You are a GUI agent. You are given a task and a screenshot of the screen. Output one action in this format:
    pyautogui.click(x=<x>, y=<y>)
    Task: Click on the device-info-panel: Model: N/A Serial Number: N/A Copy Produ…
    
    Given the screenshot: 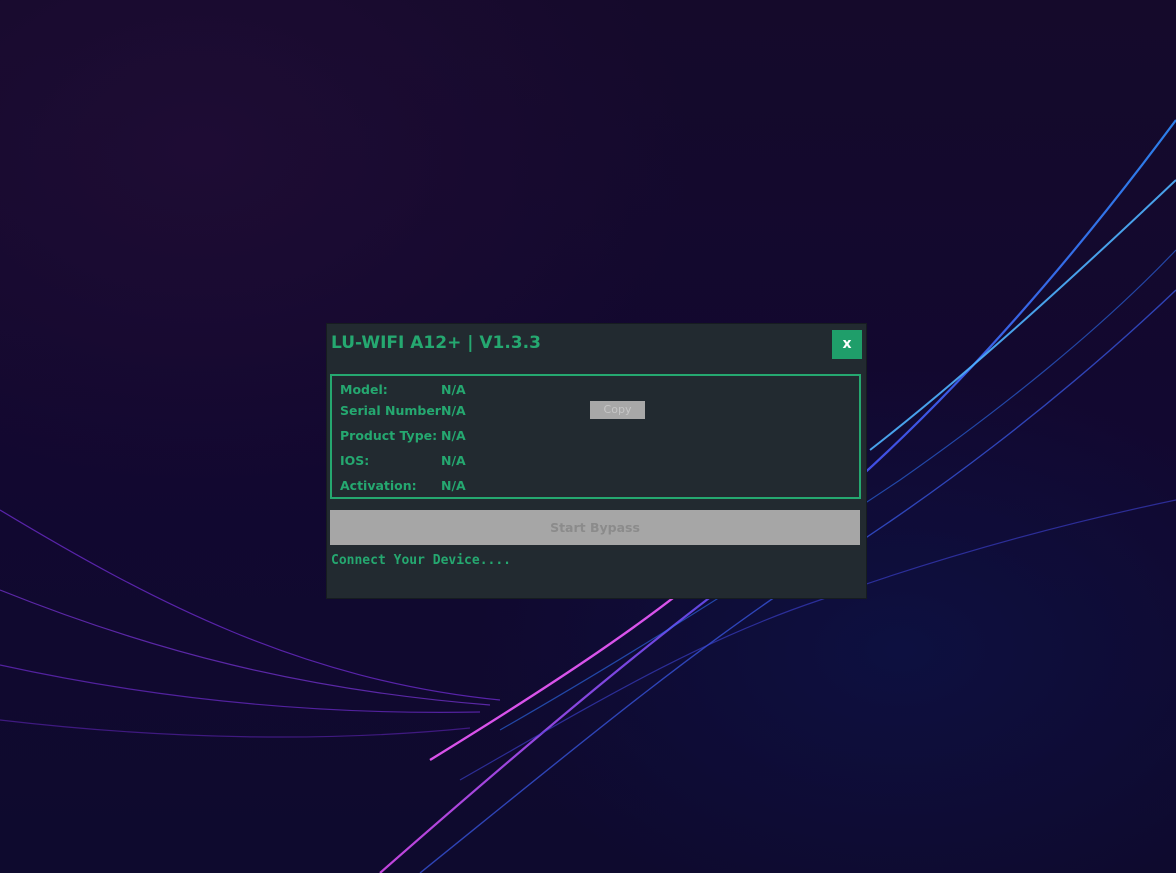 What is the action you would take?
    pyautogui.click(x=595, y=436)
    